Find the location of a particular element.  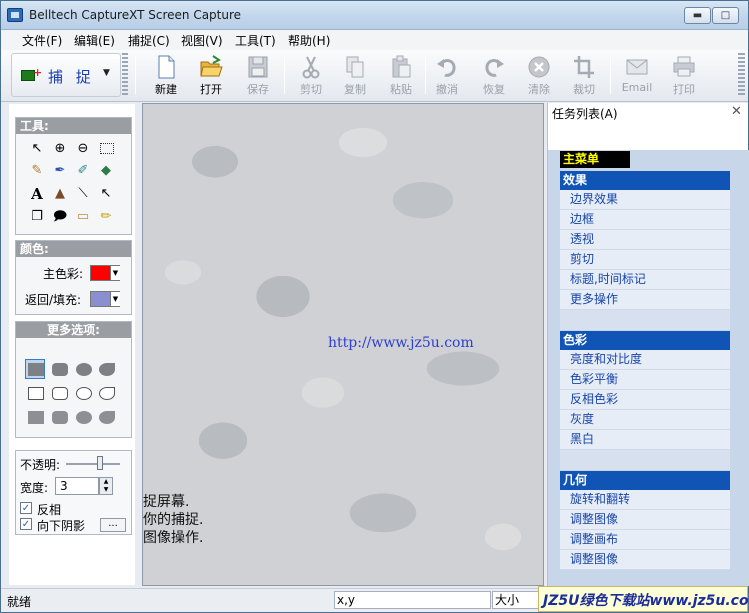

task-resize-canvas: 调整画布 is located at coordinates (645, 540).